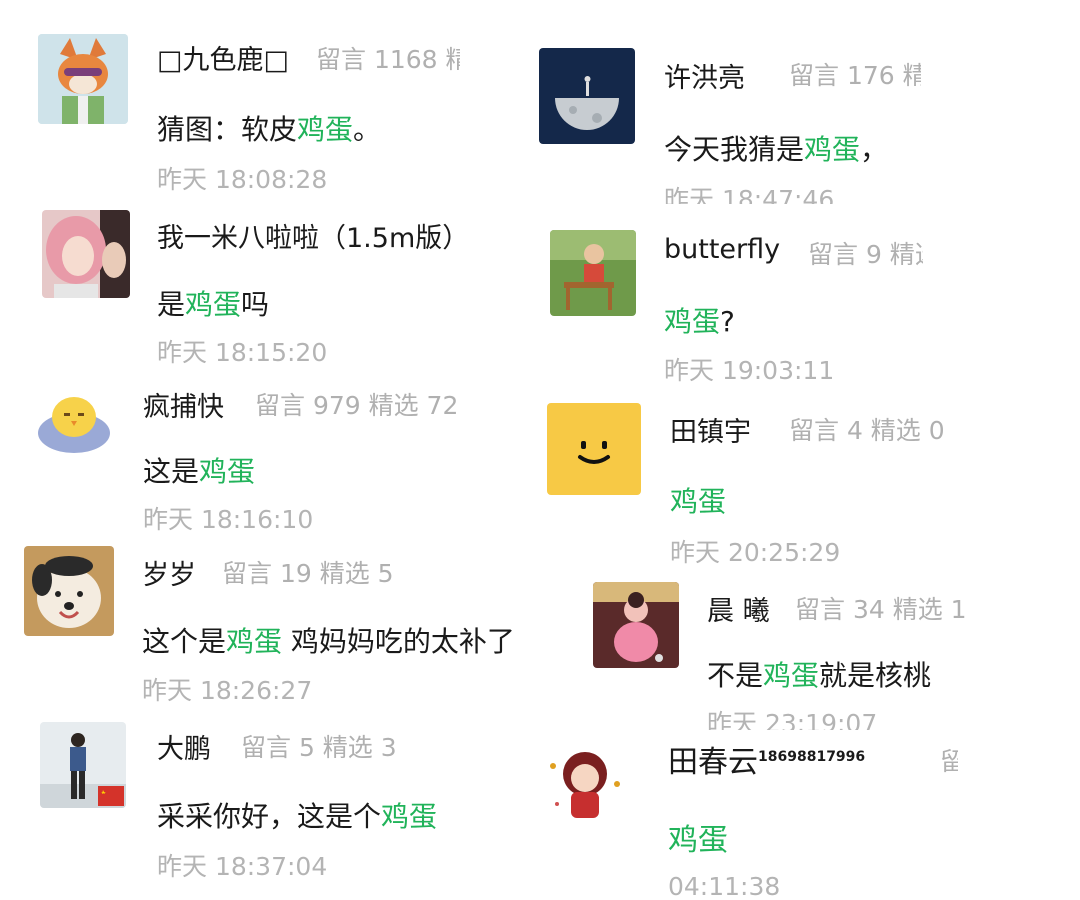 This screenshot has height=900, width=1080. What do you see at coordinates (83, 765) in the screenshot?
I see `man-avatar` at bounding box center [83, 765].